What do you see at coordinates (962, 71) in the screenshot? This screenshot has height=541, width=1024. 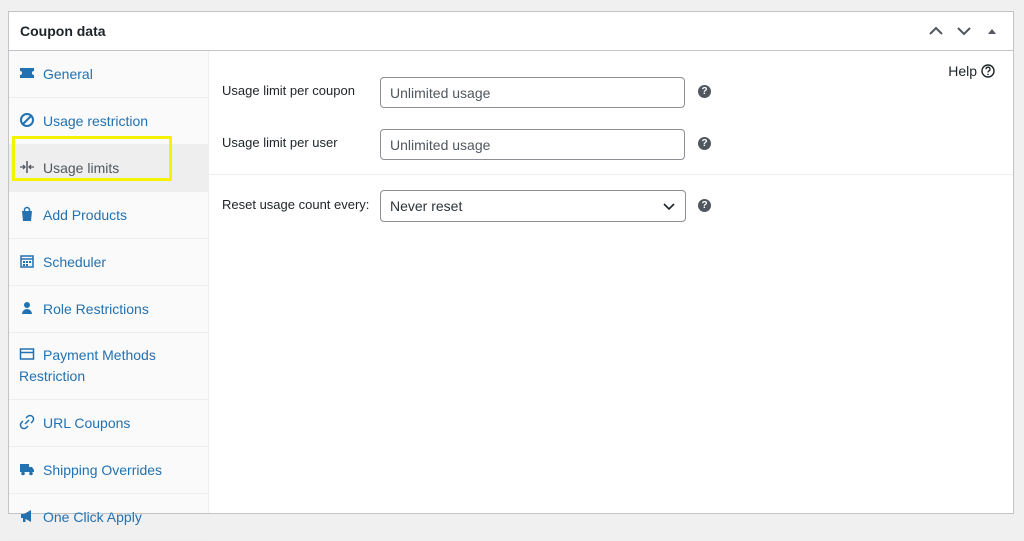 I see `help-label: Help` at bounding box center [962, 71].